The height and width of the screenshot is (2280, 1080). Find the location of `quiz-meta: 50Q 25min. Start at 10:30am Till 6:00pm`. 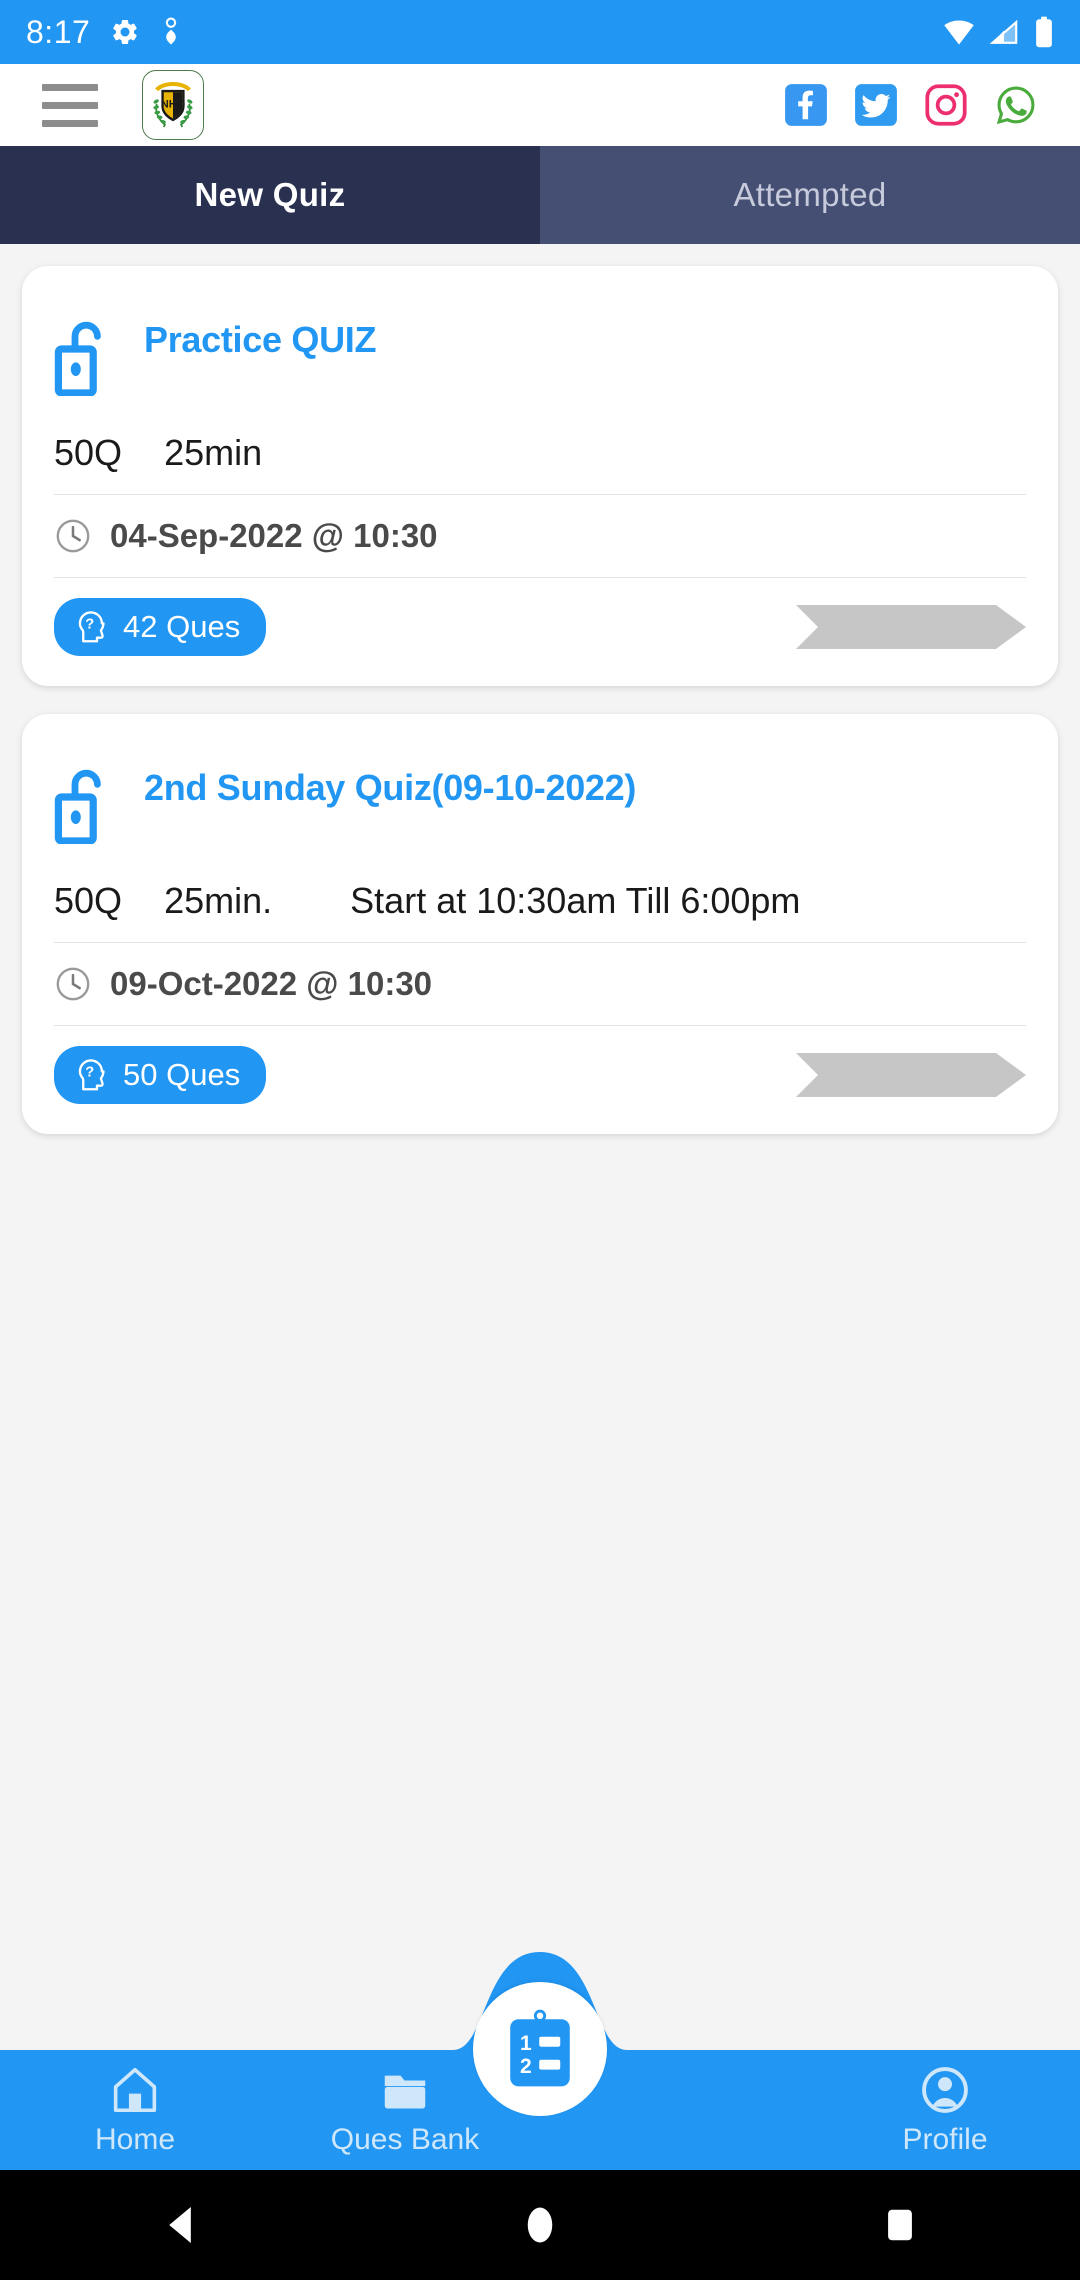

quiz-meta: 50Q 25min. Start at 10:30am Till 6:00pm is located at coordinates (540, 908).